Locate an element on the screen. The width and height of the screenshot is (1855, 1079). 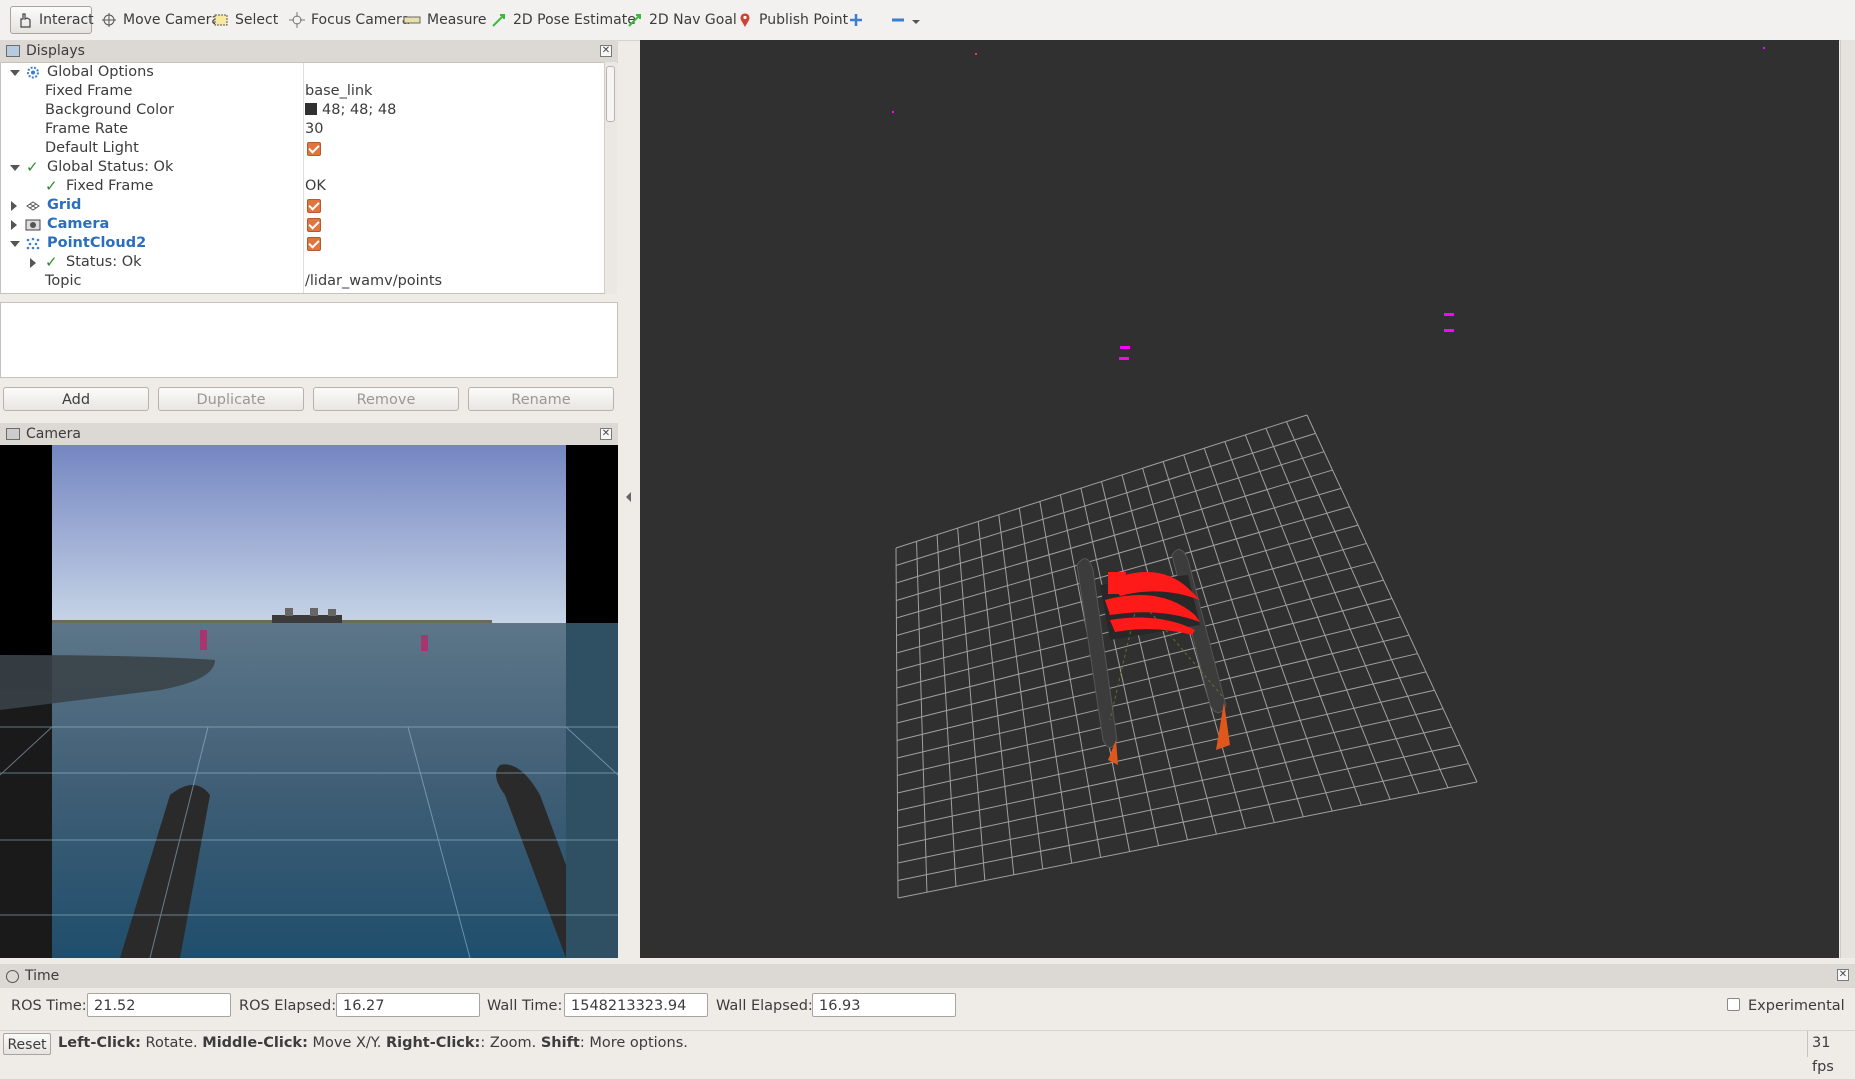
tree-label: Topic is located at coordinates (63, 281).